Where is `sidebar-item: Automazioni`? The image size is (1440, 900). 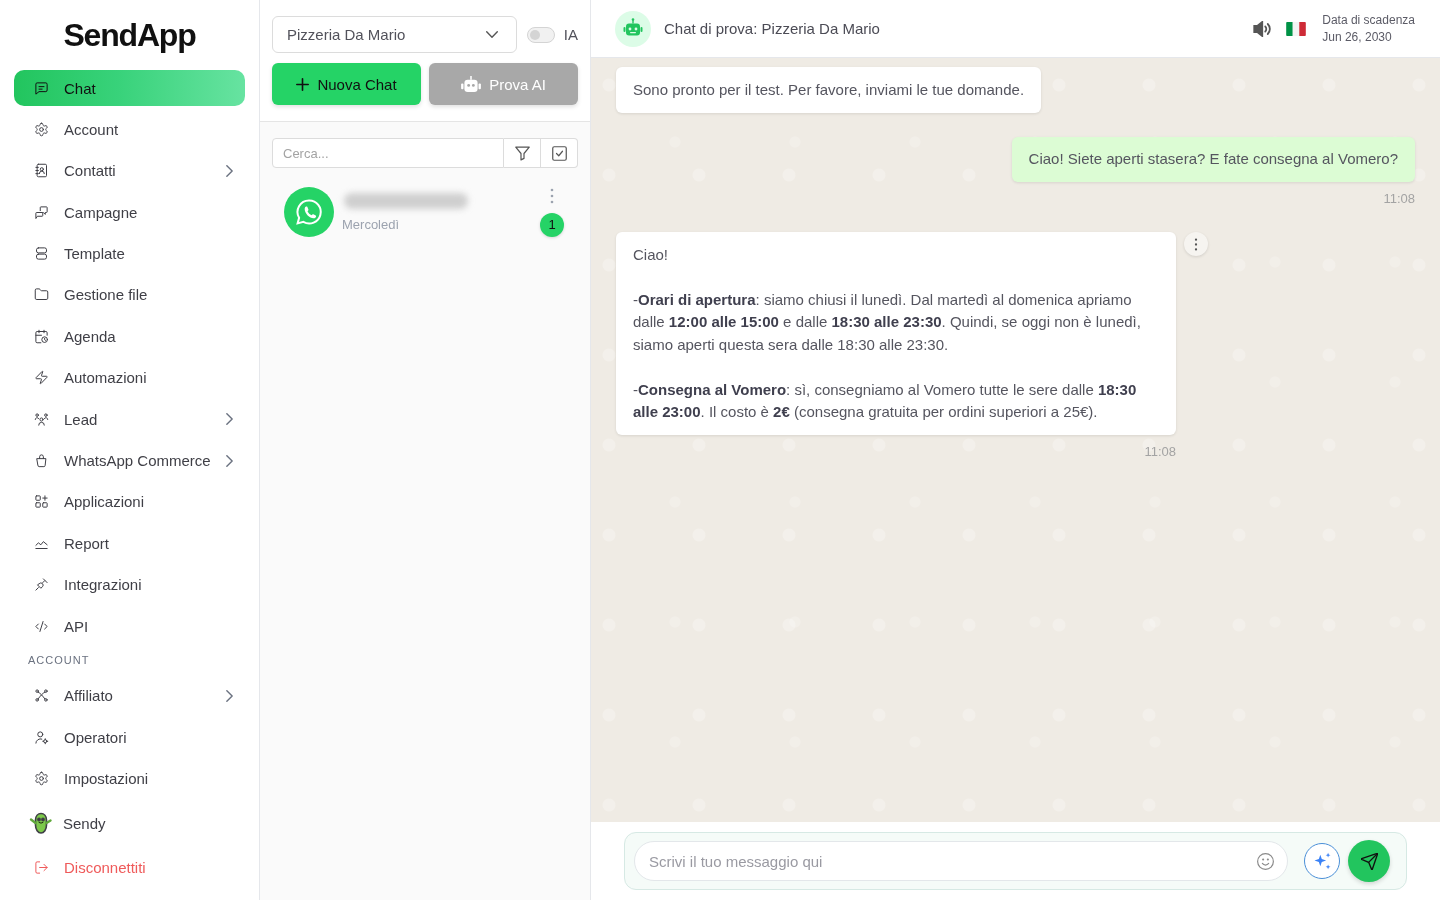
sidebar-item: Automazioni is located at coordinates (129, 377).